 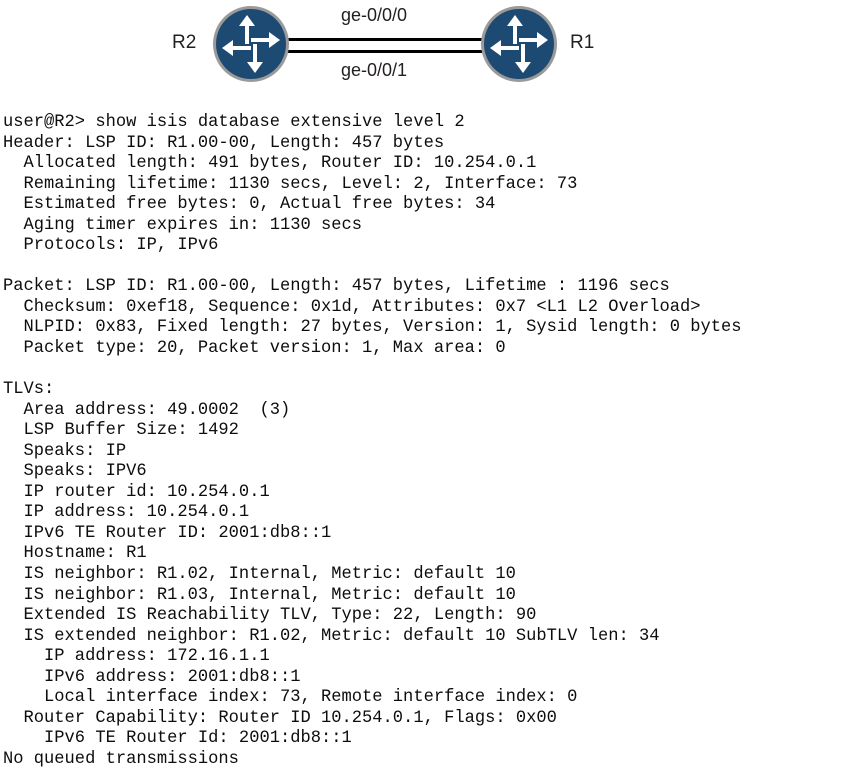 I want to click on terminal-line: Speaks: IP, so click(x=65, y=451).